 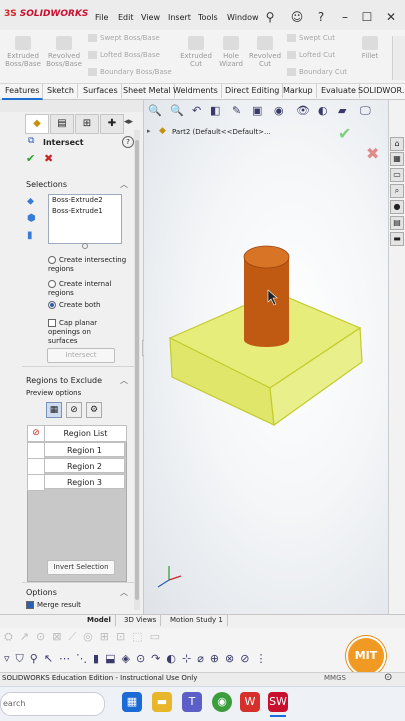 I want to click on region-row: Region 3, so click(x=84, y=481).